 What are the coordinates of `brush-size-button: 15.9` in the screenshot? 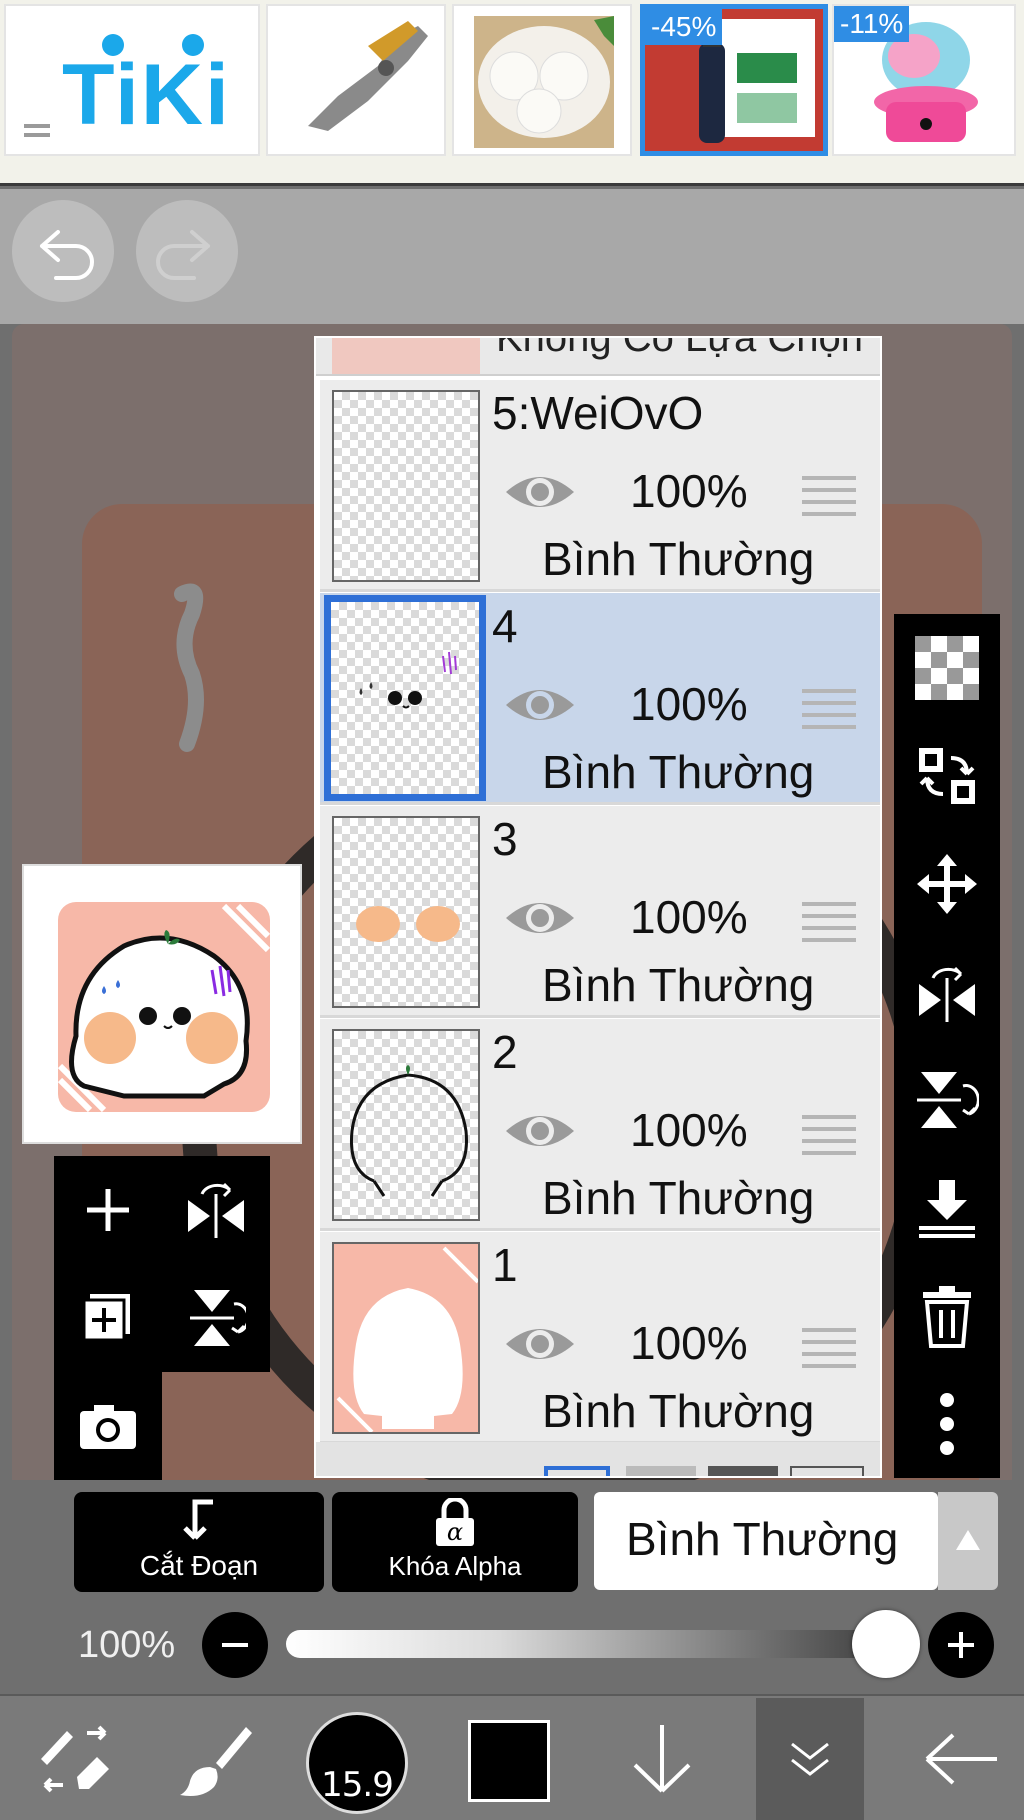 It's located at (357, 1763).